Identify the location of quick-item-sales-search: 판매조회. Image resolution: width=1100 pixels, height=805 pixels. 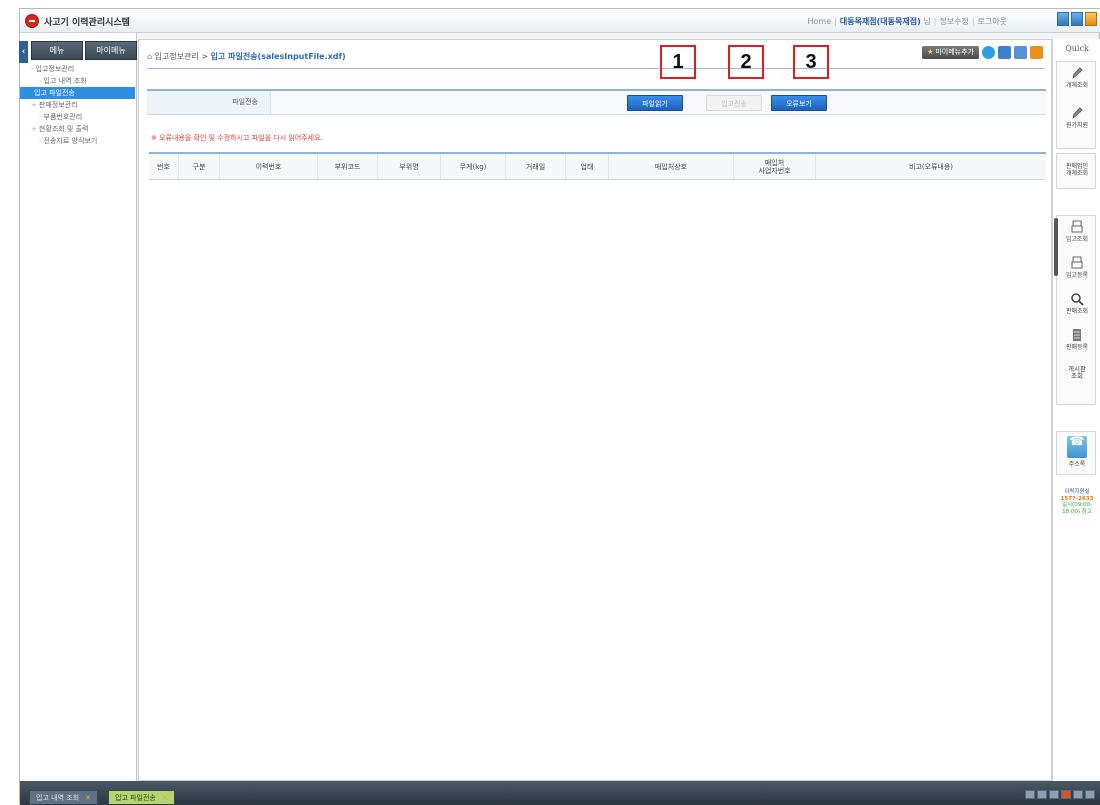
(1077, 303).